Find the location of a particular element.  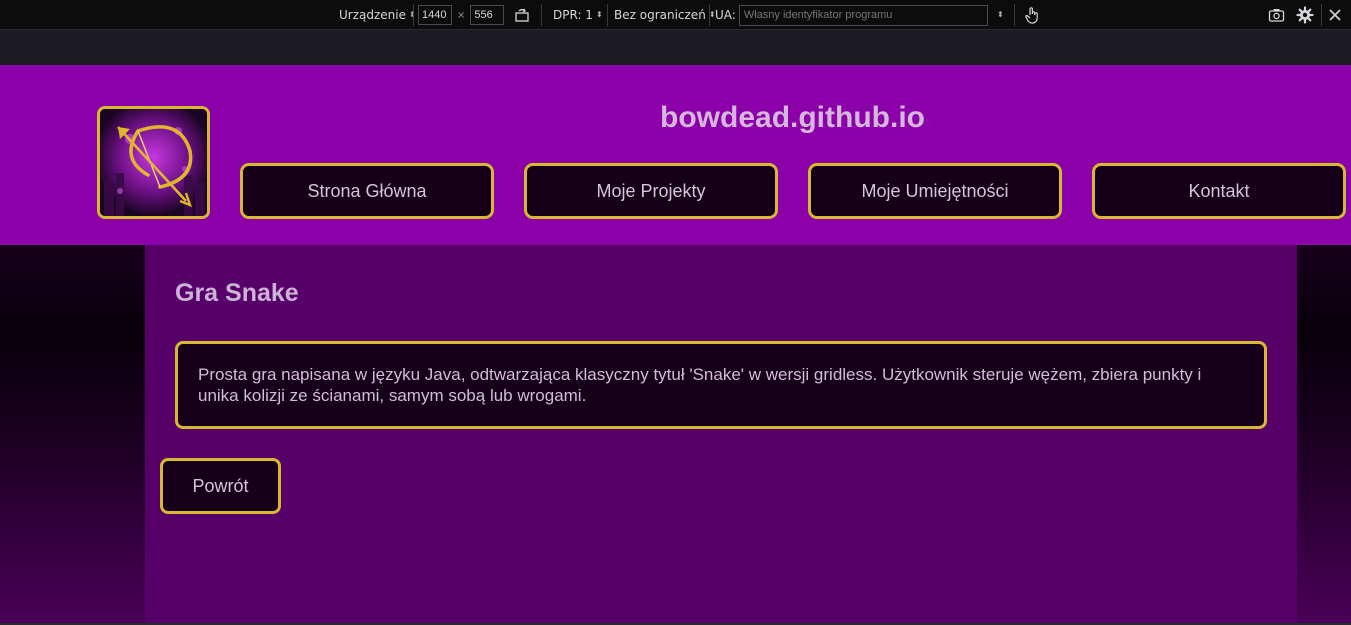

viewport-height-input is located at coordinates (487, 15).